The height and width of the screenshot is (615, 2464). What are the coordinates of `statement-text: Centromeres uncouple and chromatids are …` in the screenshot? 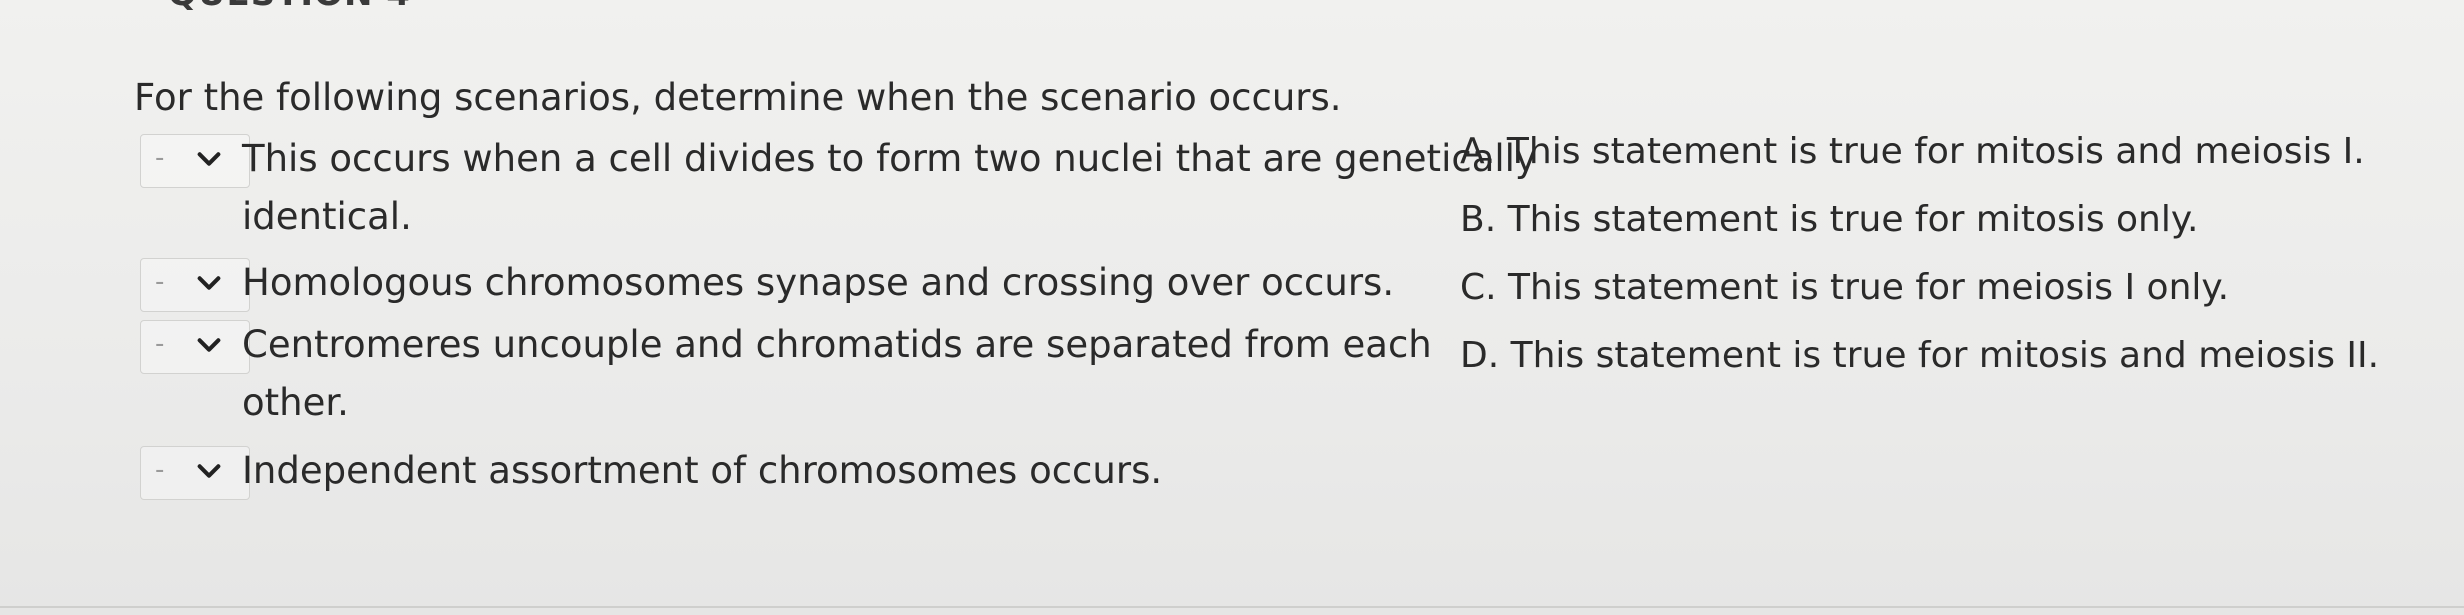 It's located at (837, 373).